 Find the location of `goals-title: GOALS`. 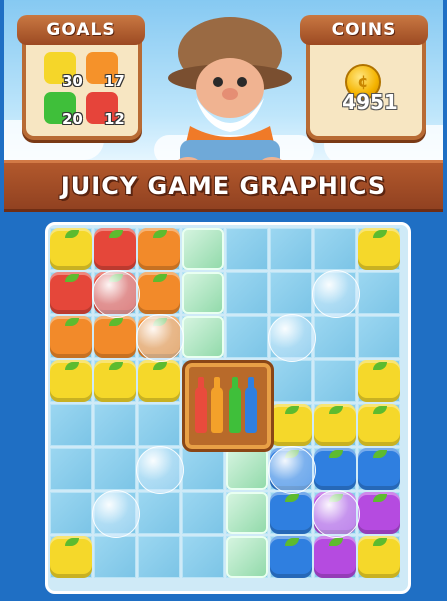

goals-title: GOALS is located at coordinates (81, 30).